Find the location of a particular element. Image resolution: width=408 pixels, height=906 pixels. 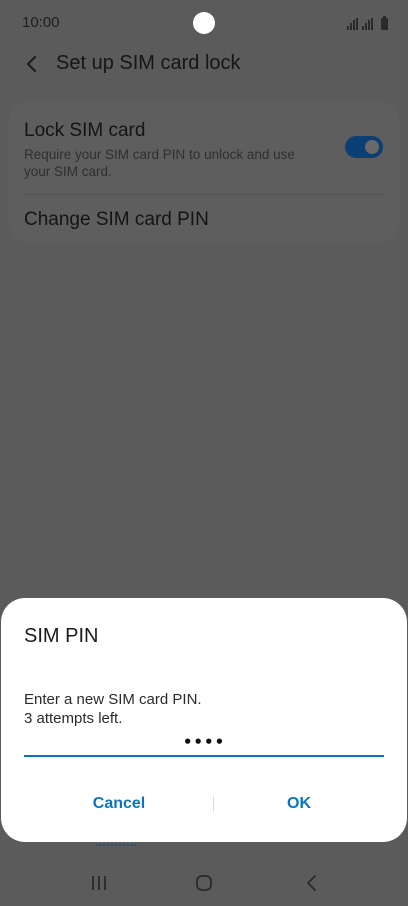

battery-icon is located at coordinates (384, 23).